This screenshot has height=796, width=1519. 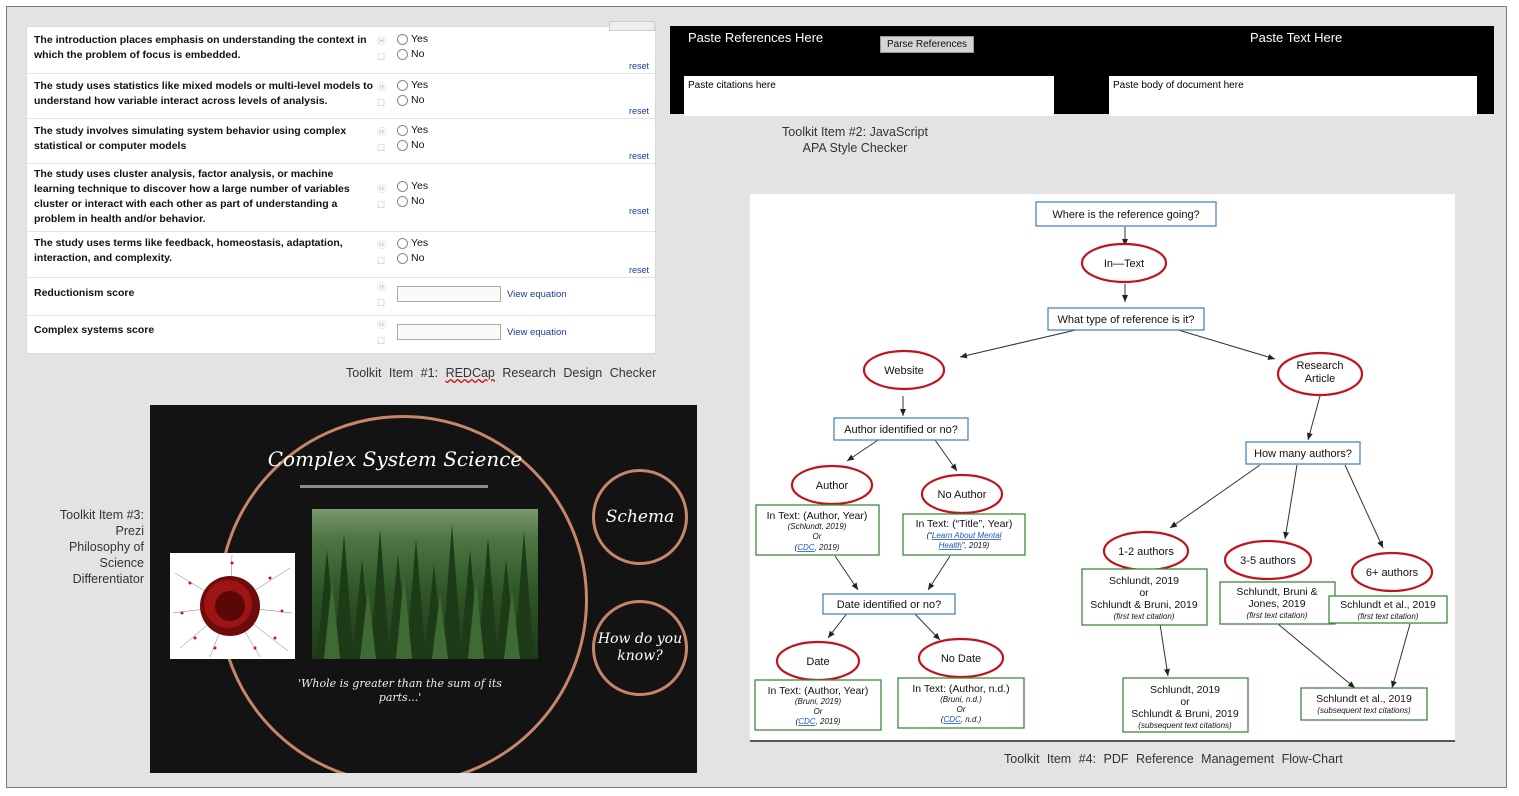 I want to click on how-label: know?, so click(x=640, y=656).